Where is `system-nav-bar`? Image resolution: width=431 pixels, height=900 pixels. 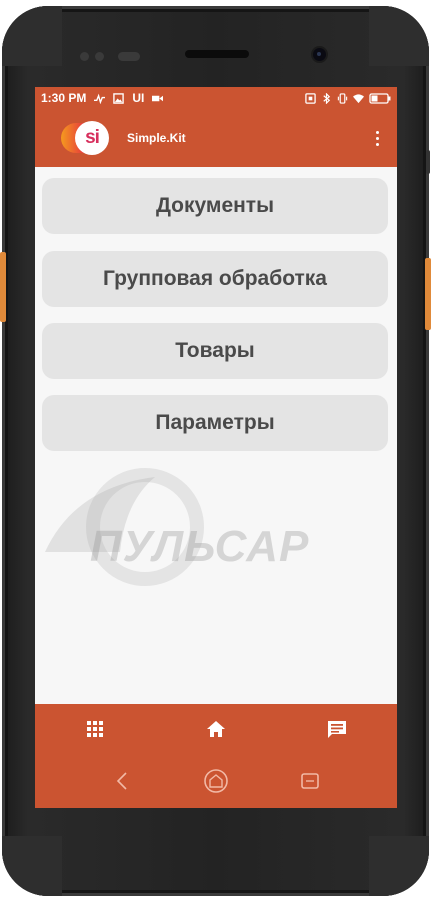
system-nav-bar is located at coordinates (216, 781).